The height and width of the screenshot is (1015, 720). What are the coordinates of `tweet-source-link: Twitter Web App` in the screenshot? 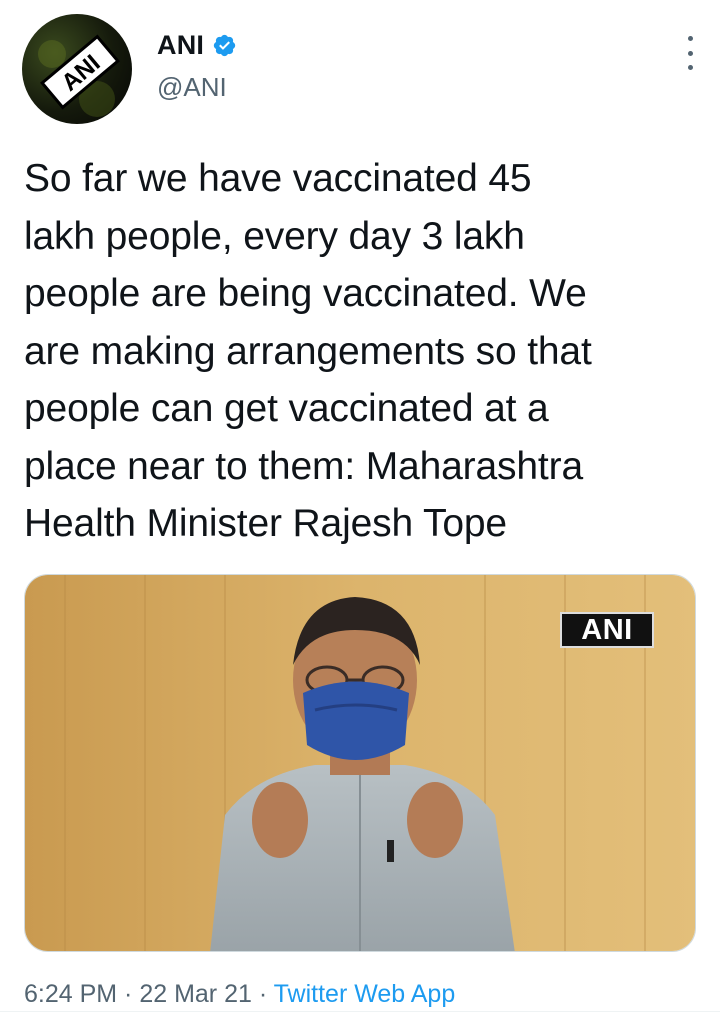 It's located at (365, 994).